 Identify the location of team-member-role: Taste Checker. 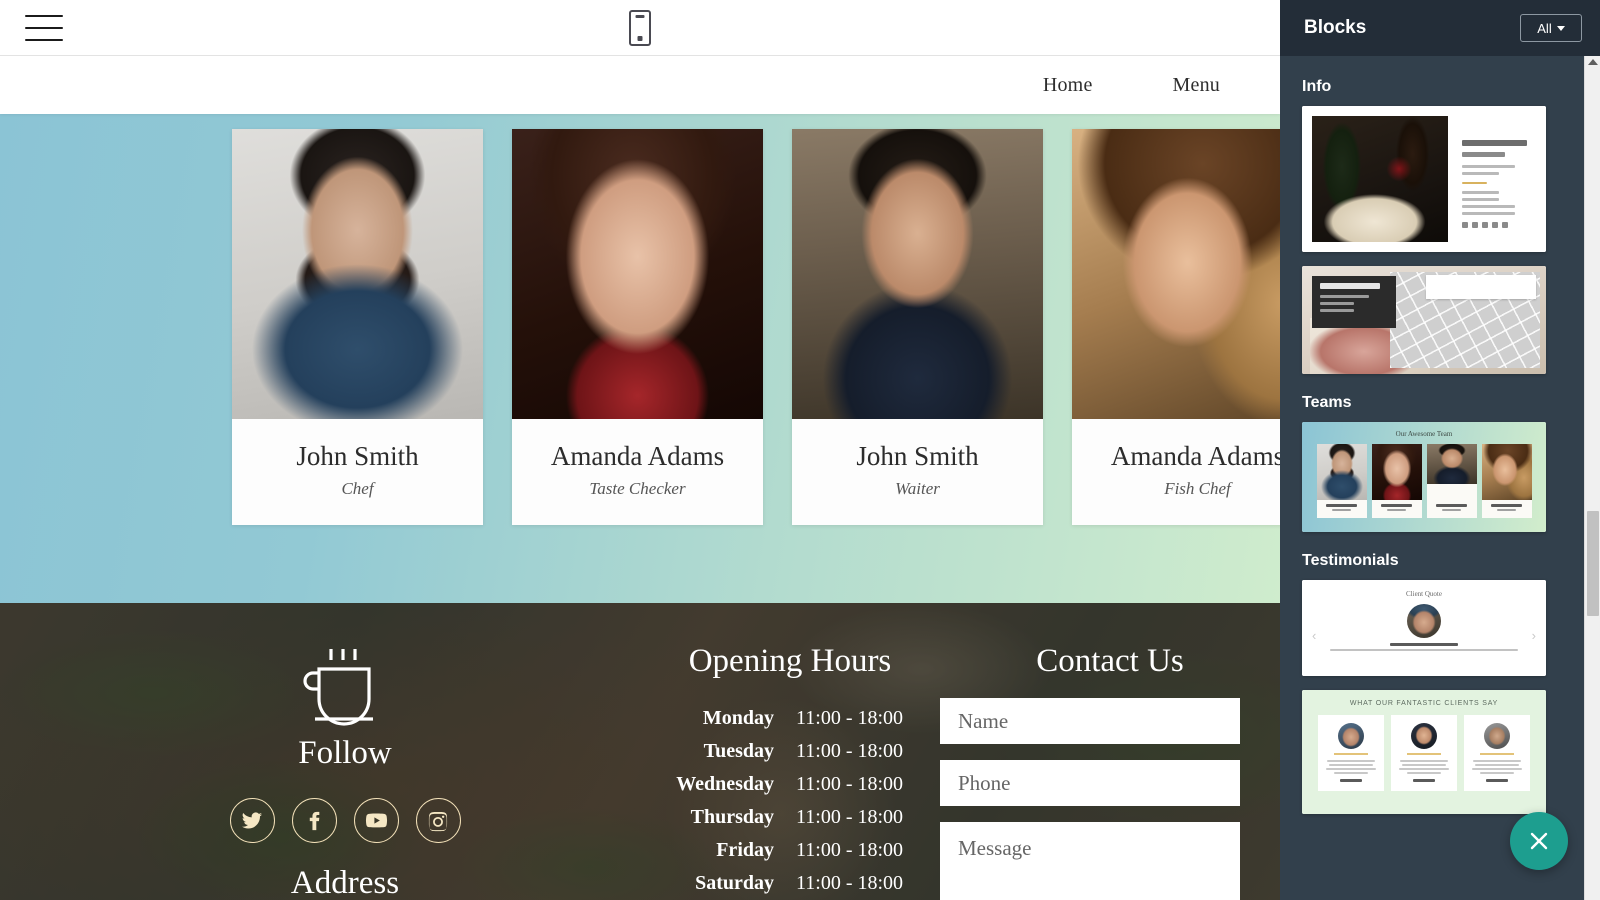
(637, 489).